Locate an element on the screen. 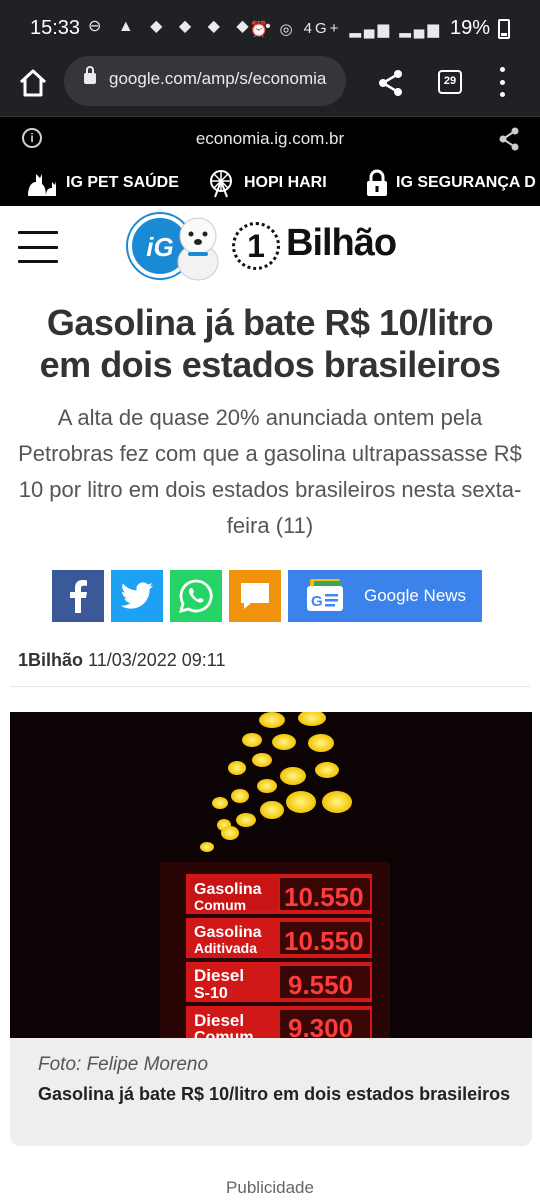 This screenshot has height=1200, width=540. photo-credit: Foto: Felipe Moreno is located at coordinates (123, 1064).